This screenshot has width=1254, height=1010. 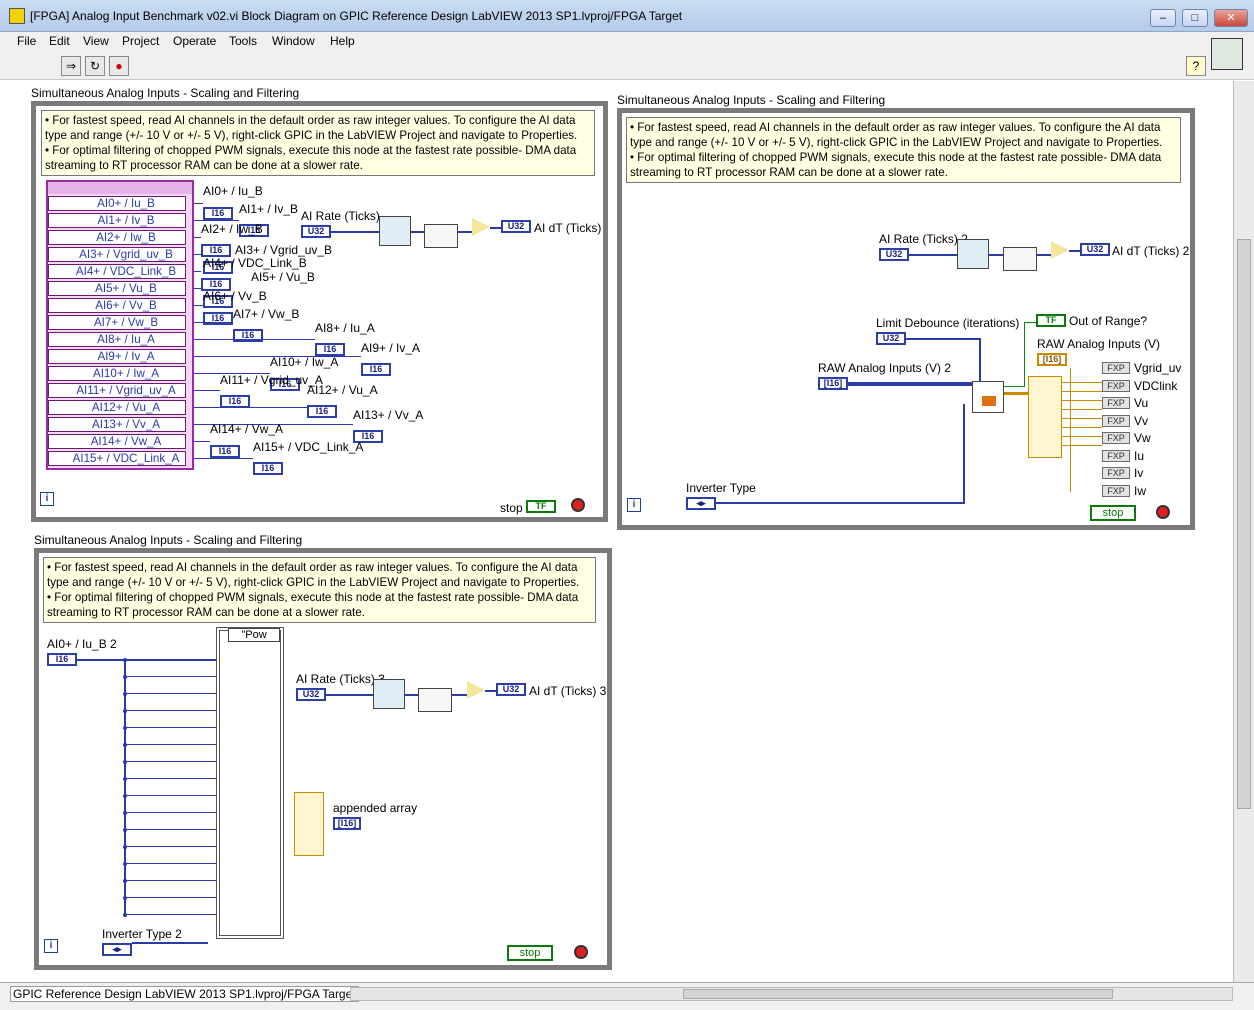 What do you see at coordinates (71, 66) in the screenshot?
I see `run-button: ⇒` at bounding box center [71, 66].